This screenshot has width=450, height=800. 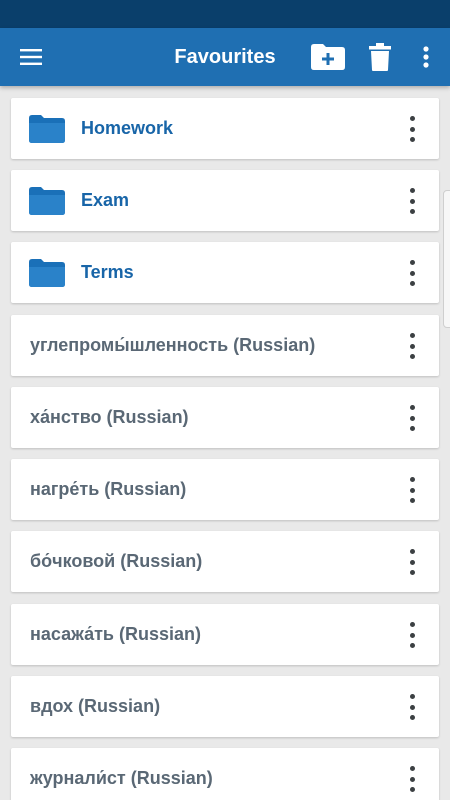 What do you see at coordinates (116, 634) in the screenshot?
I see `word-label: насажа́ть (Russian)` at bounding box center [116, 634].